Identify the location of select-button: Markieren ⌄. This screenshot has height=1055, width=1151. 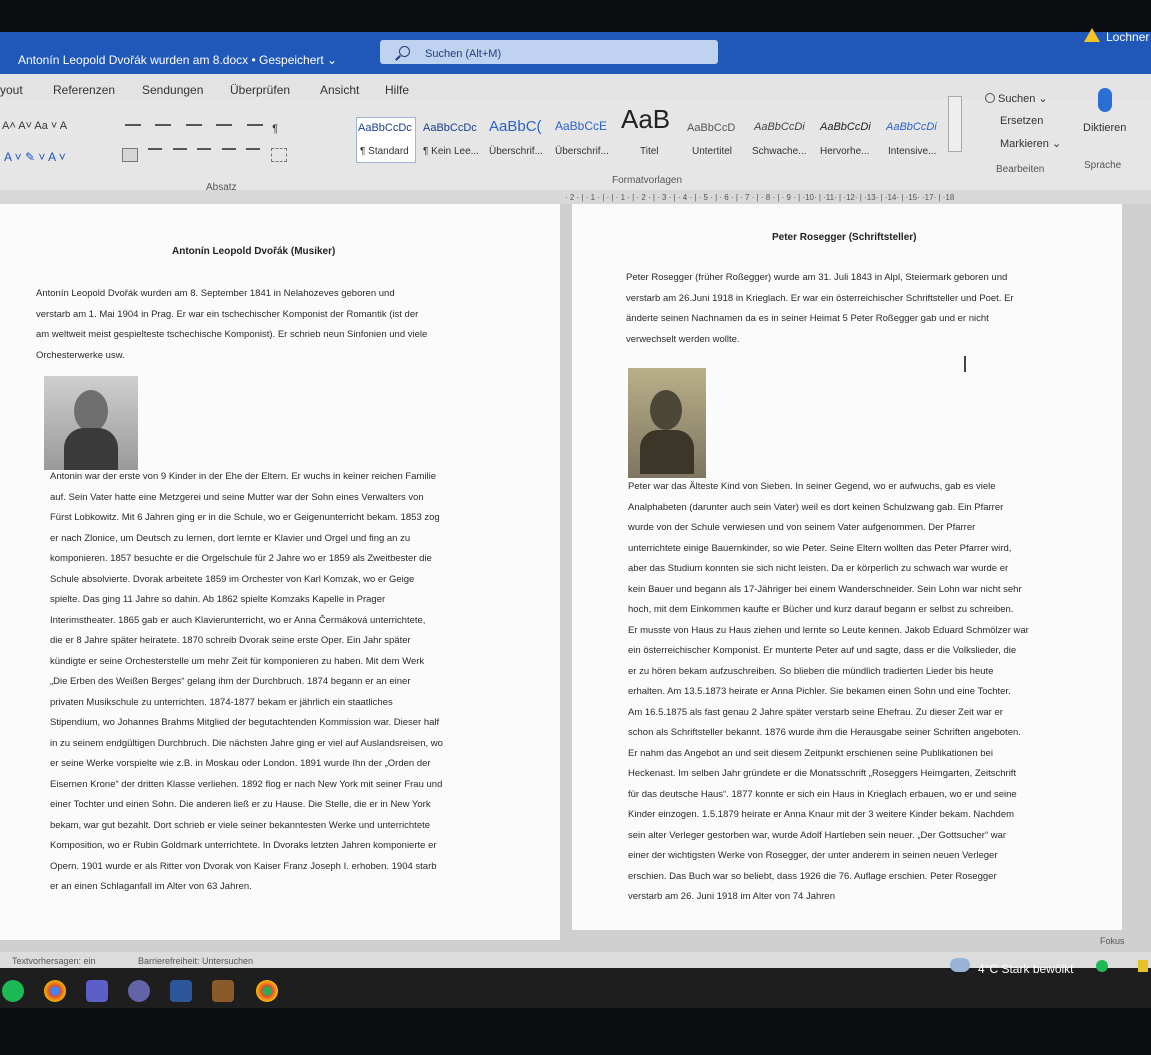
(1030, 143).